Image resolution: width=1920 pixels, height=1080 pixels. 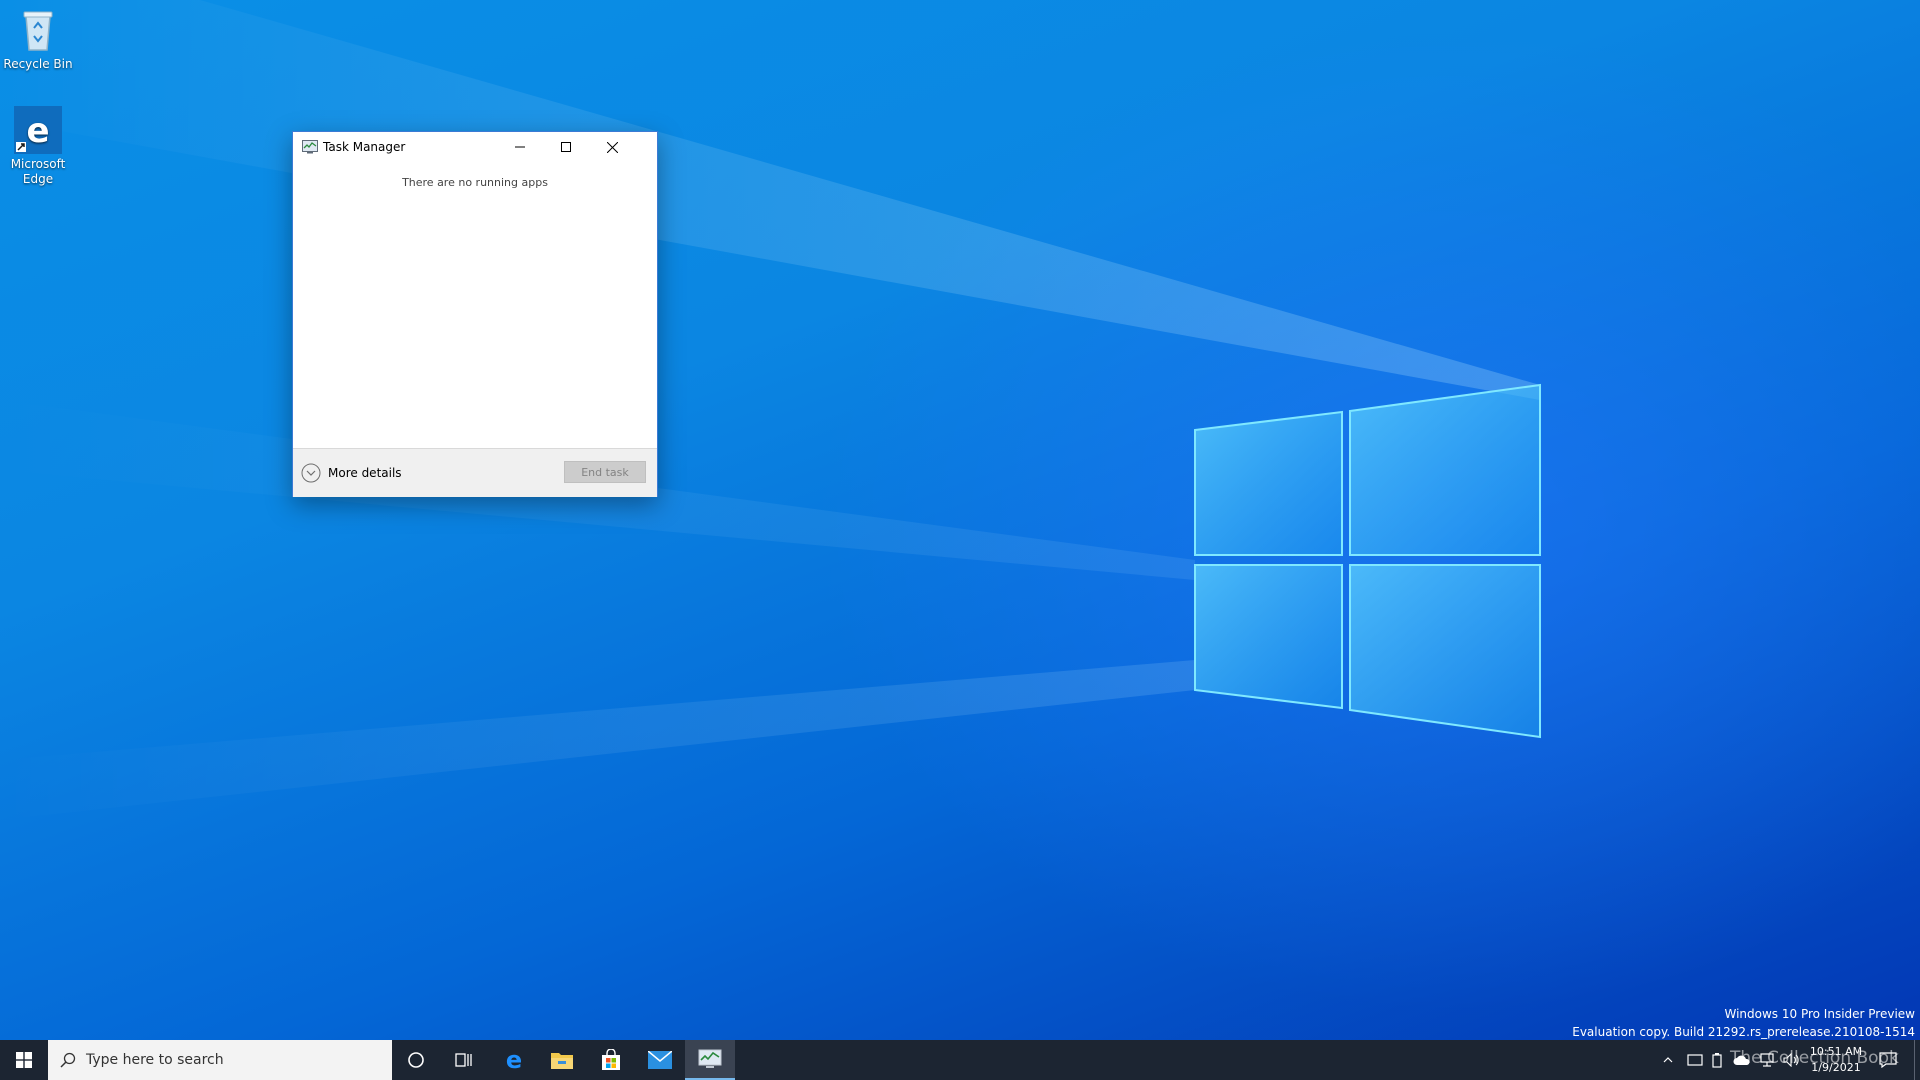 I want to click on taskbar-edge: e, so click(x=514, y=1060).